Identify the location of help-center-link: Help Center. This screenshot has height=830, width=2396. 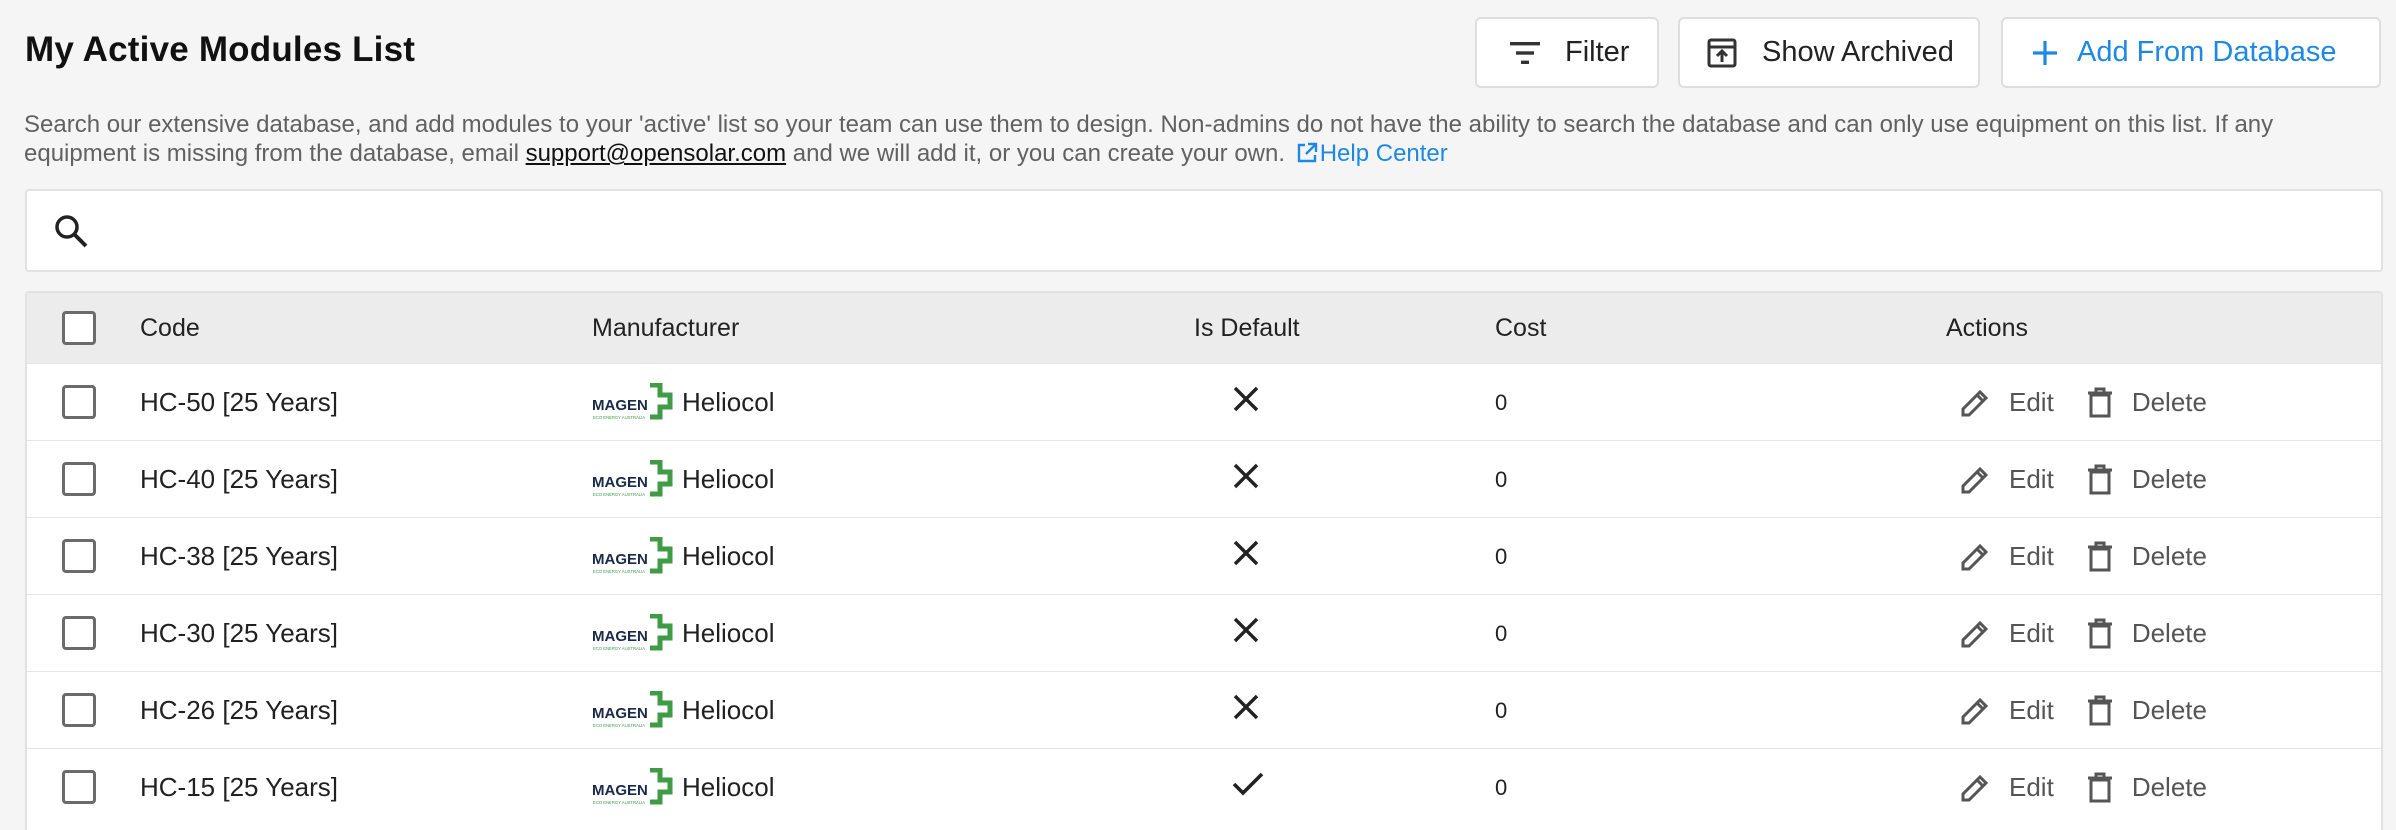
(1370, 153).